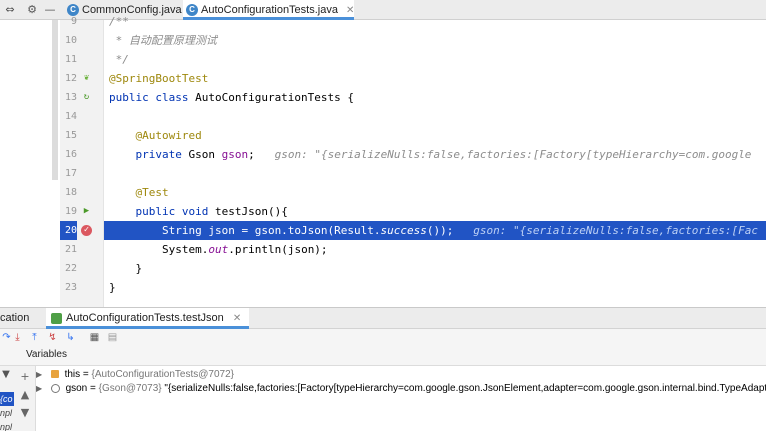  Describe the element at coordinates (70, 154) in the screenshot. I see `line-number: 16` at that location.